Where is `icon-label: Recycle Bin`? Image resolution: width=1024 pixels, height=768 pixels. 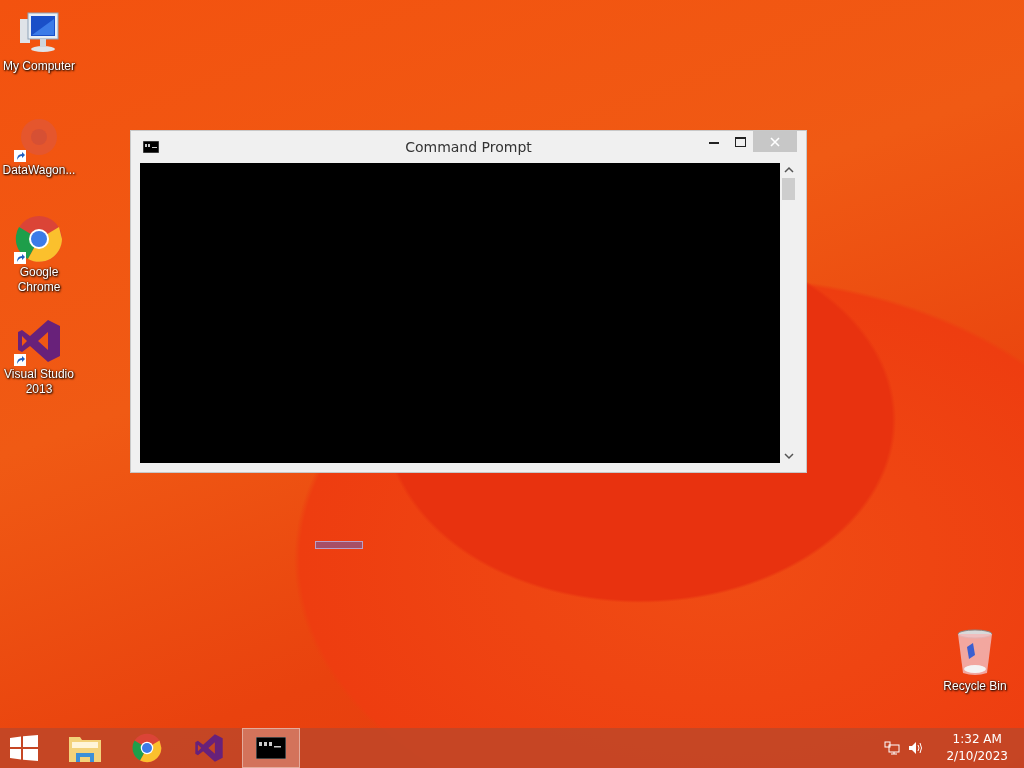 icon-label: Recycle Bin is located at coordinates (975, 686).